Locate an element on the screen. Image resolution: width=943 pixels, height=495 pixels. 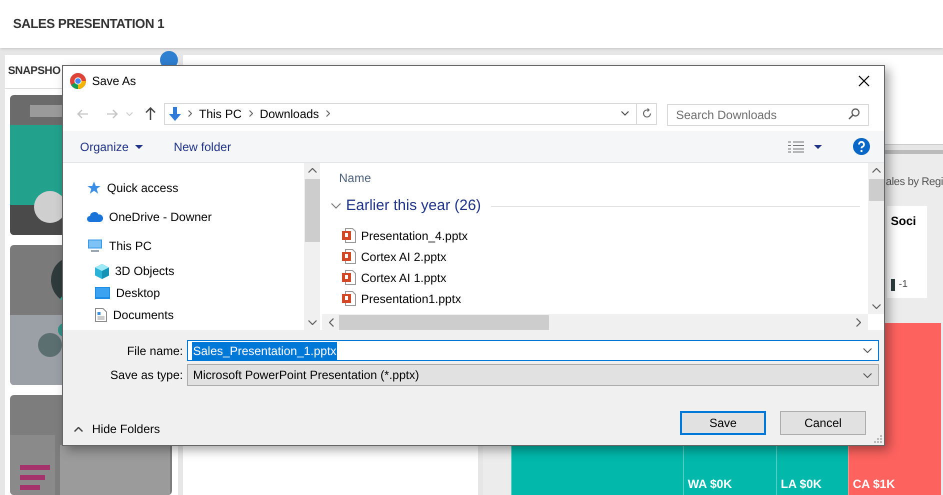
panel-heading: SNAPSHO is located at coordinates (34, 72).